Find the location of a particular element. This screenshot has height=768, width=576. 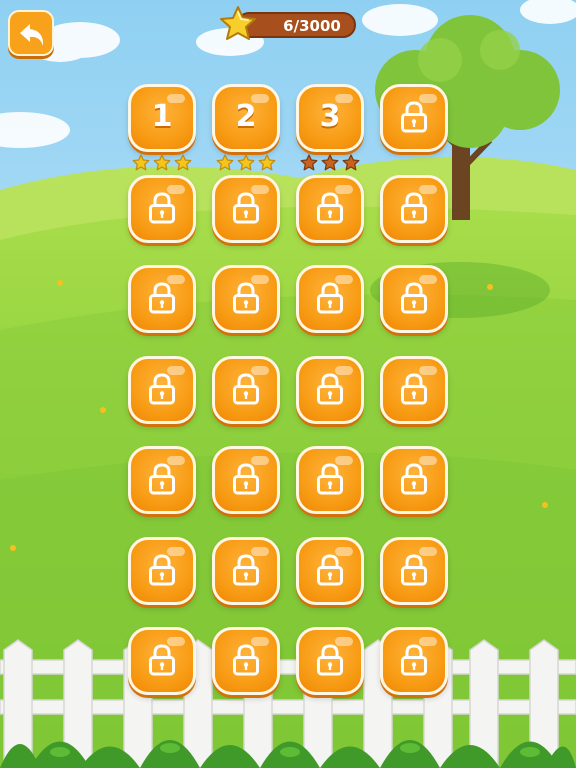

back-button is located at coordinates (31, 33).